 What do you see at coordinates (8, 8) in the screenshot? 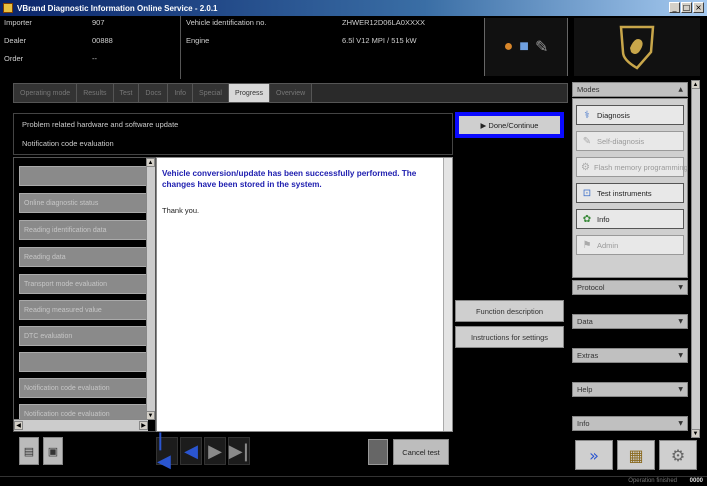
I see `app-icon` at bounding box center [8, 8].